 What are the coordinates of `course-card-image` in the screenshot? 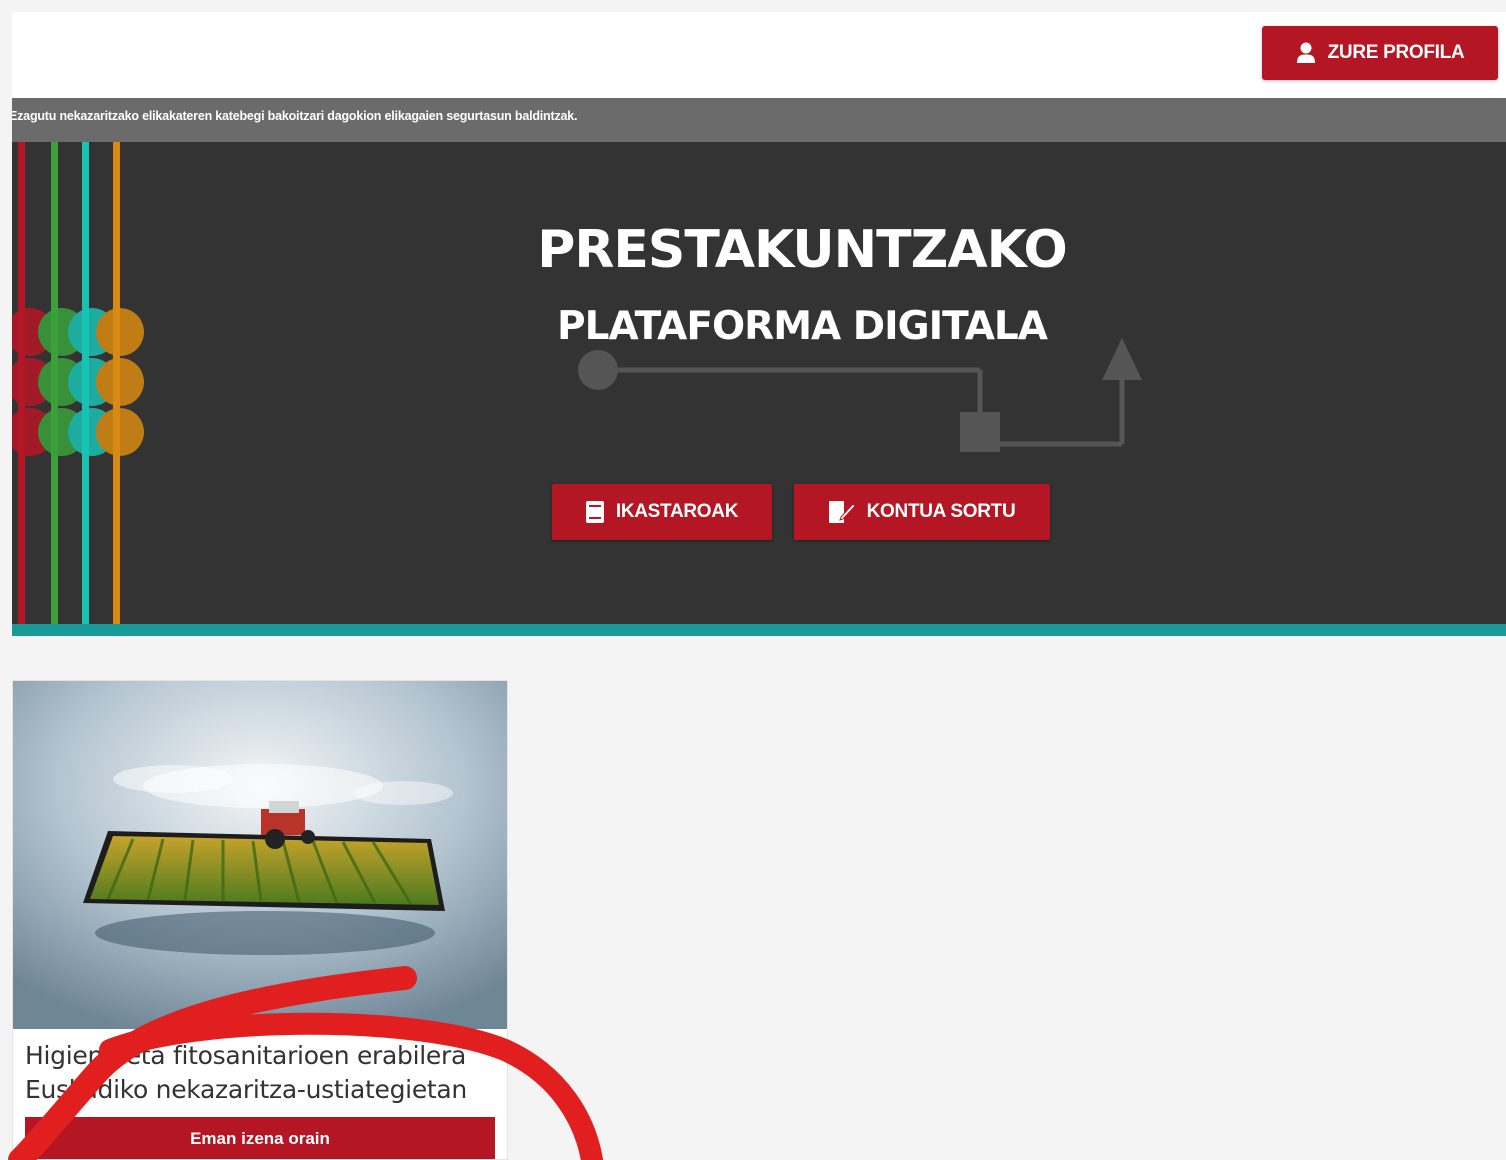 It's located at (260, 855).